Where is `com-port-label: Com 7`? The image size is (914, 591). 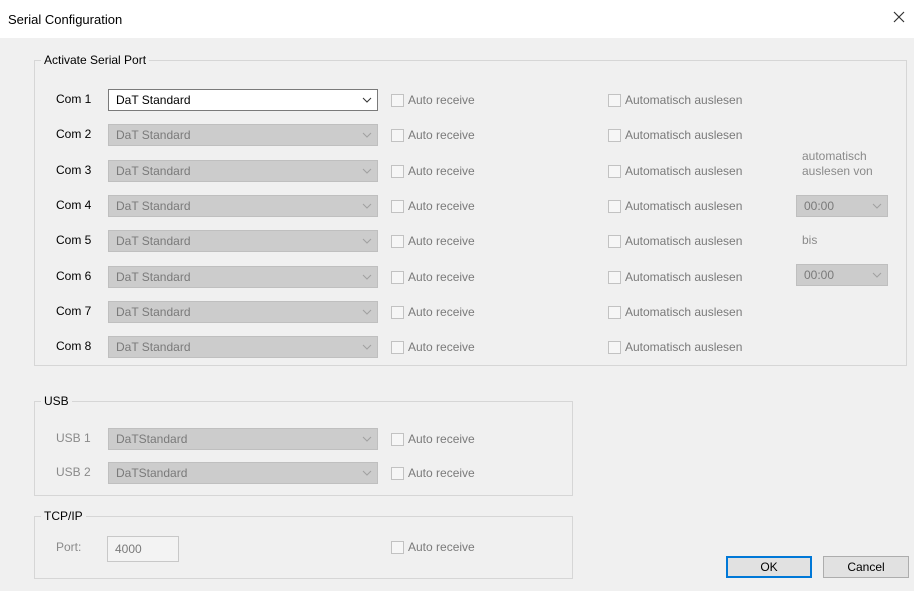 com-port-label: Com 7 is located at coordinates (74, 311).